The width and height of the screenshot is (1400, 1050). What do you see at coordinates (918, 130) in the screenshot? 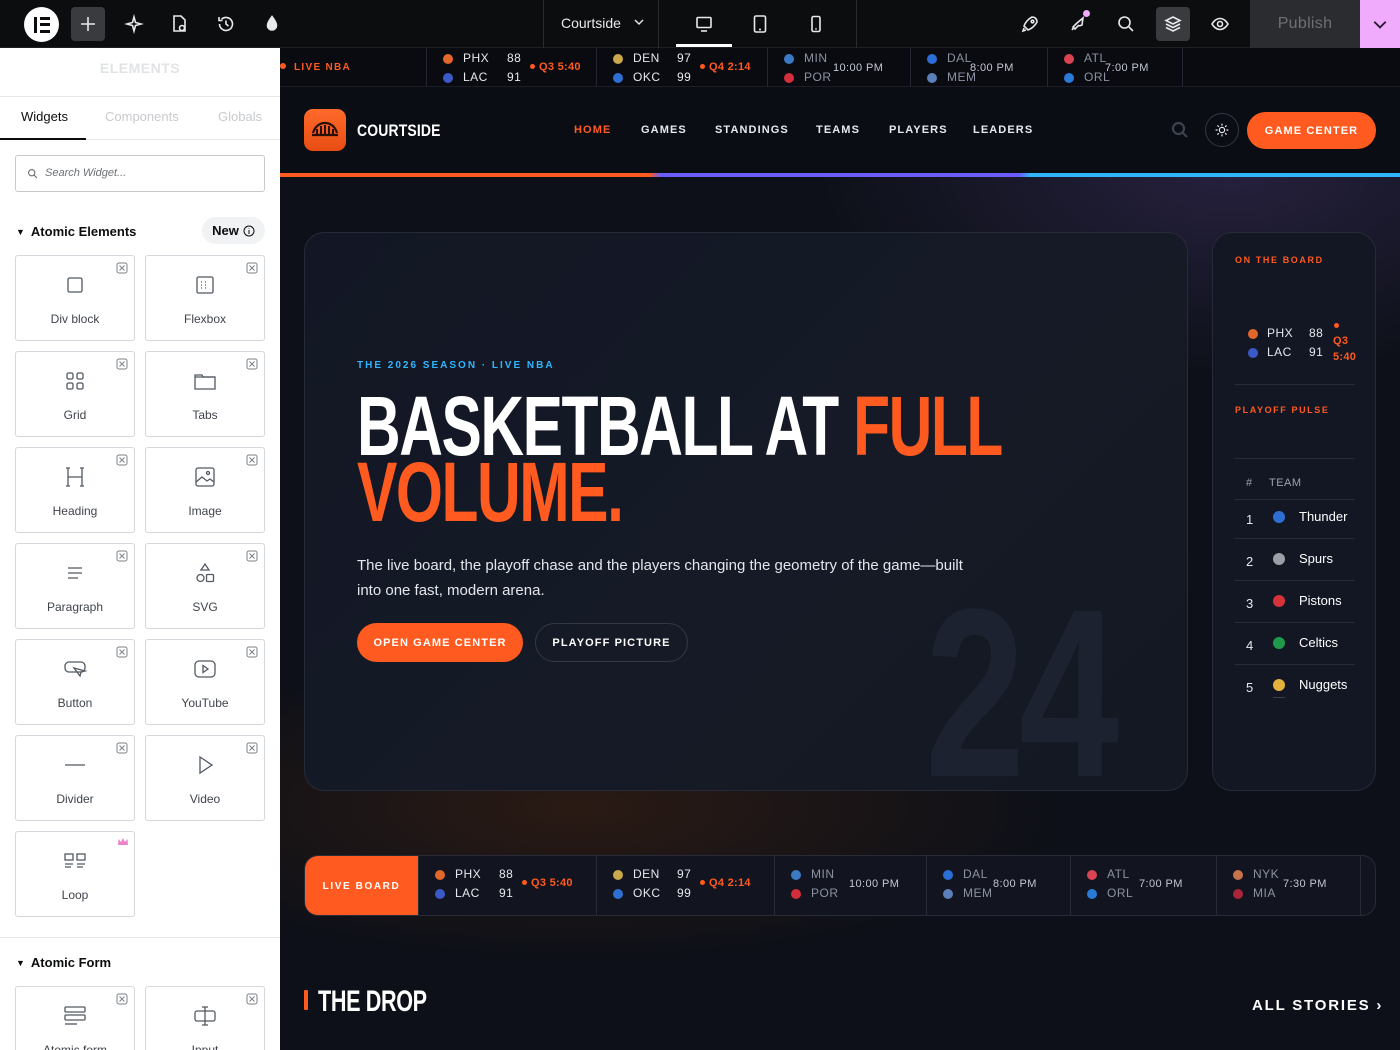
I see `nav-players: PLAYERS` at bounding box center [918, 130].